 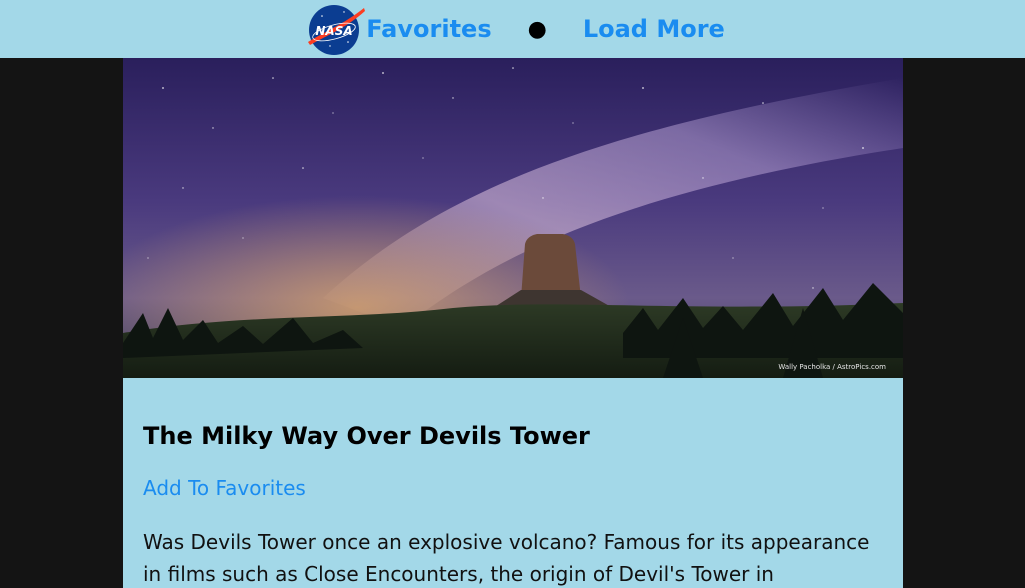 I want to click on svg-text: NASA, so click(x=334, y=31).